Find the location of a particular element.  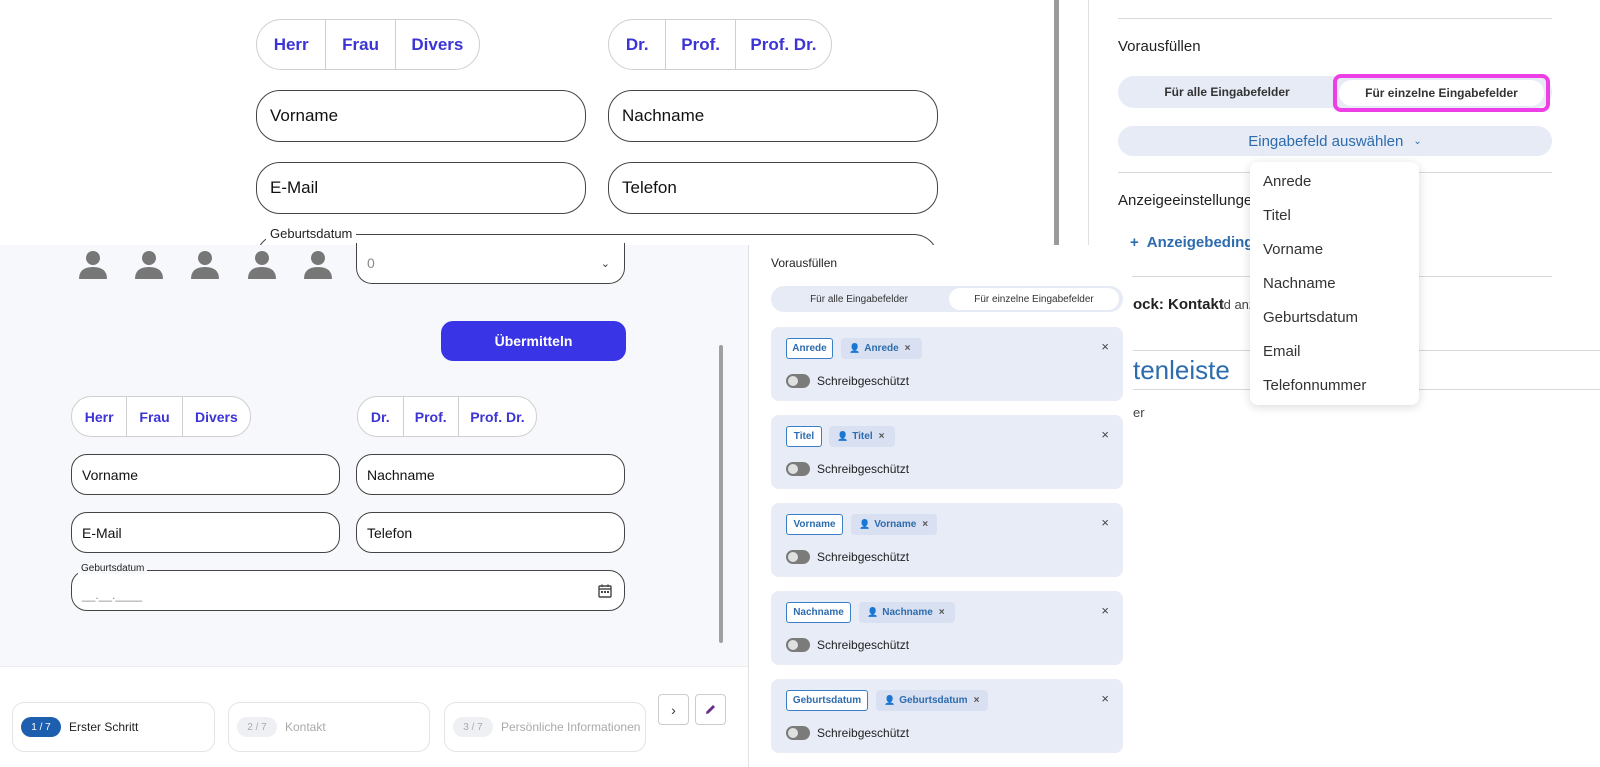

top-birthdate-label: Geburtsdatum is located at coordinates (311, 233).